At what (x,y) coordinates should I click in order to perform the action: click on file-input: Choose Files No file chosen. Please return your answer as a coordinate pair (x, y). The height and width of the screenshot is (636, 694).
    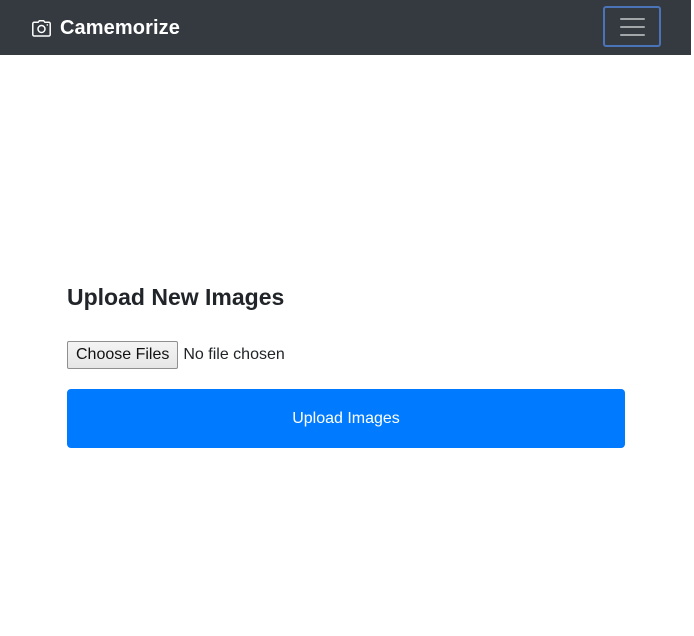
    Looking at the image, I should click on (176, 355).